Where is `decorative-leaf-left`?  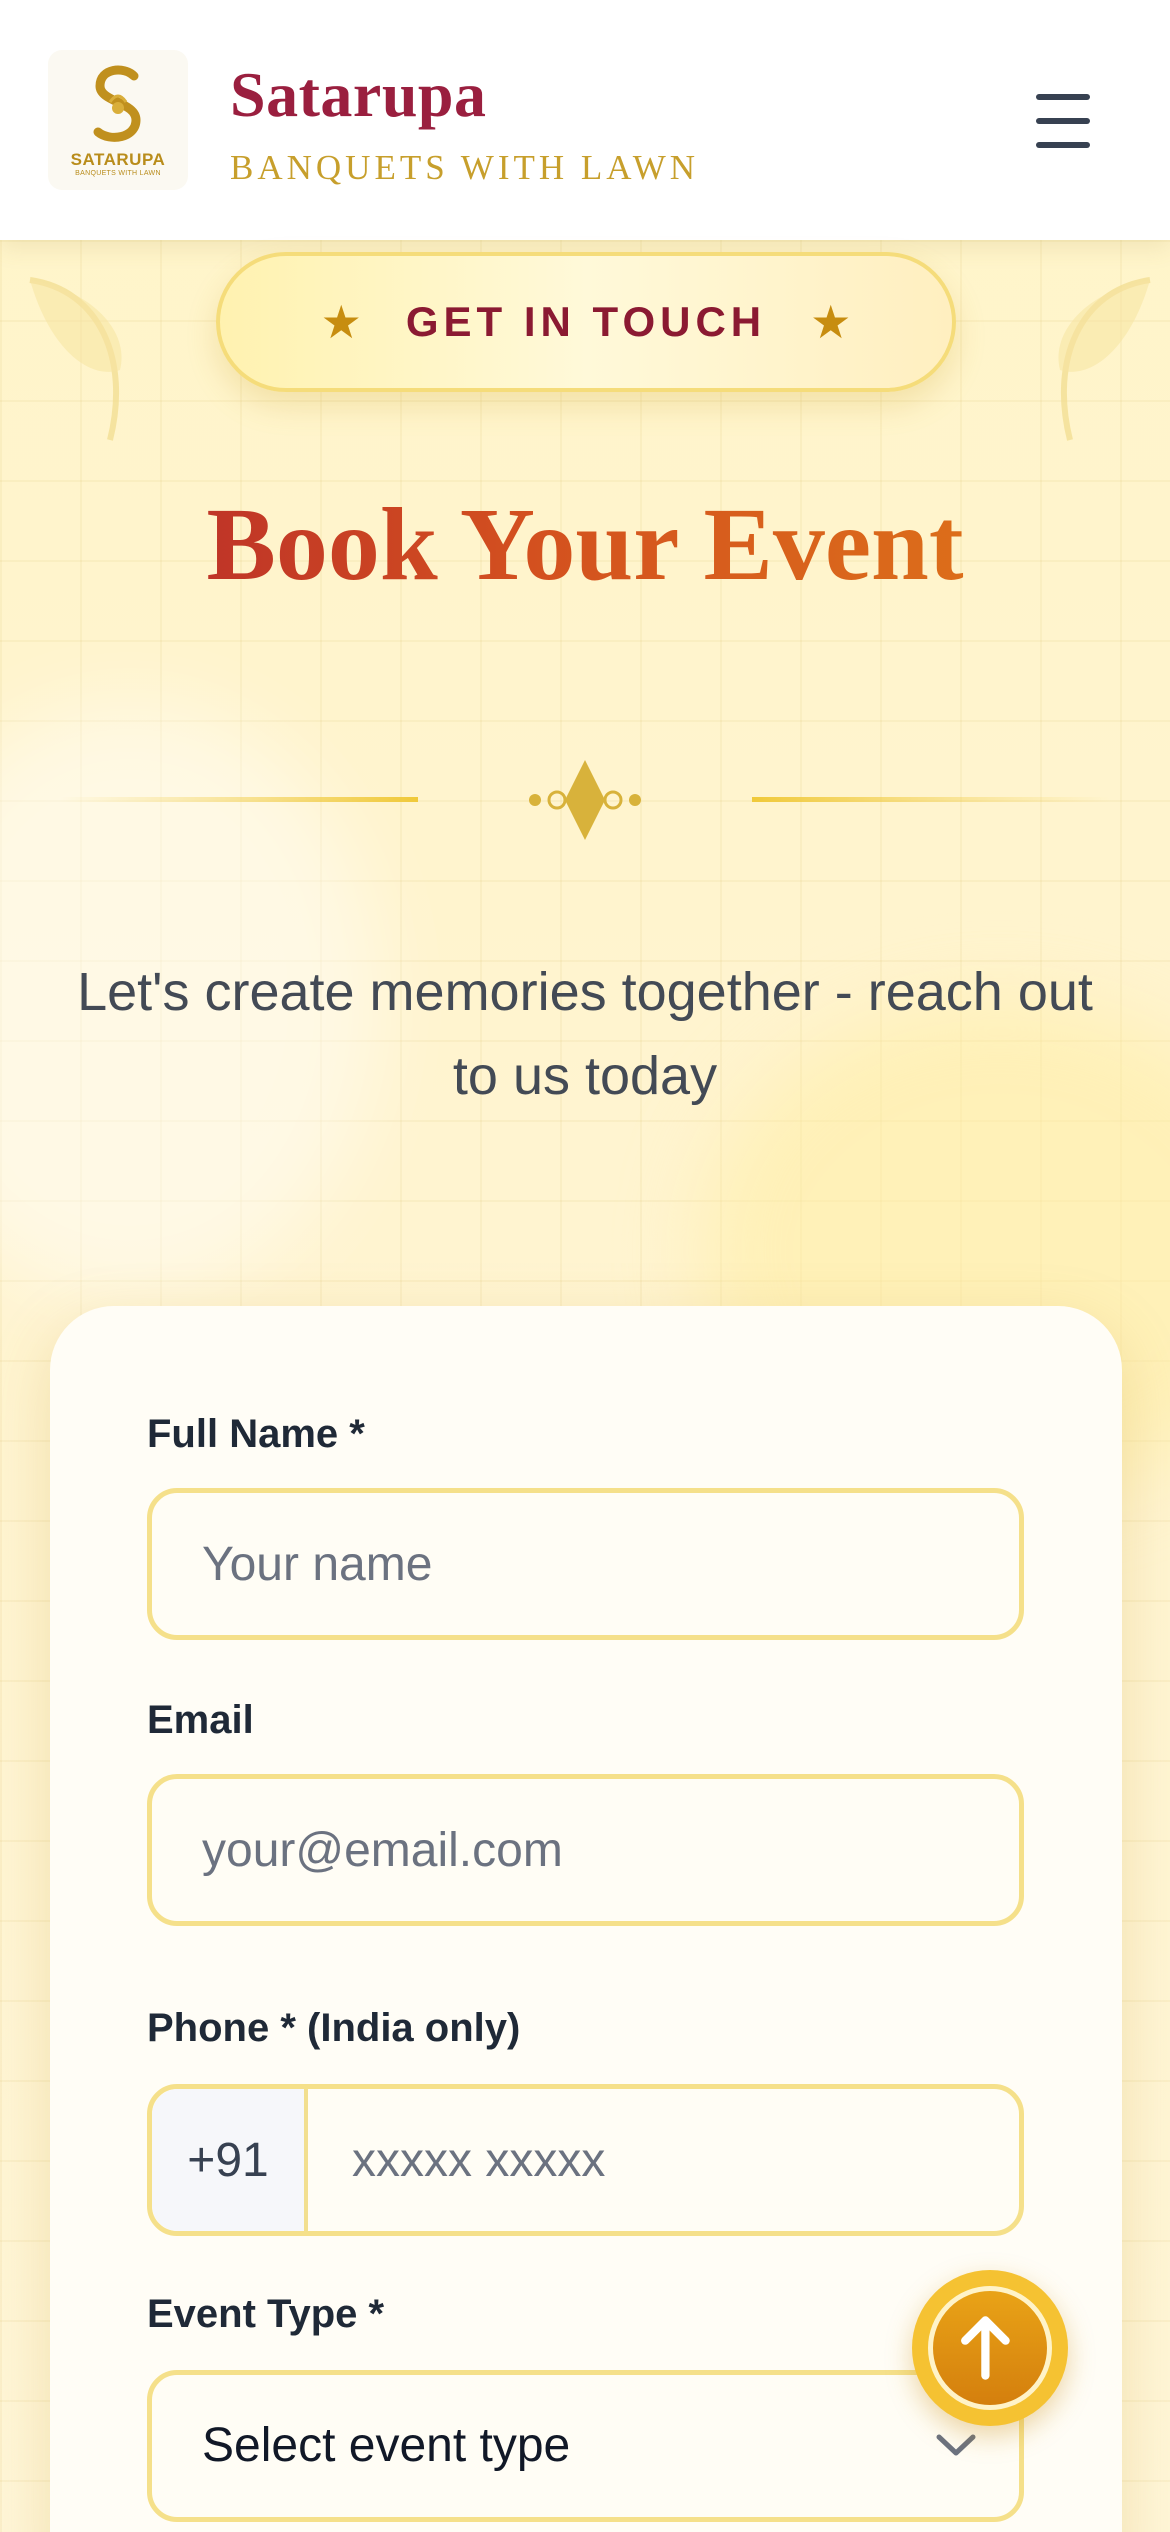
decorative-leaf-left is located at coordinates (75, 359).